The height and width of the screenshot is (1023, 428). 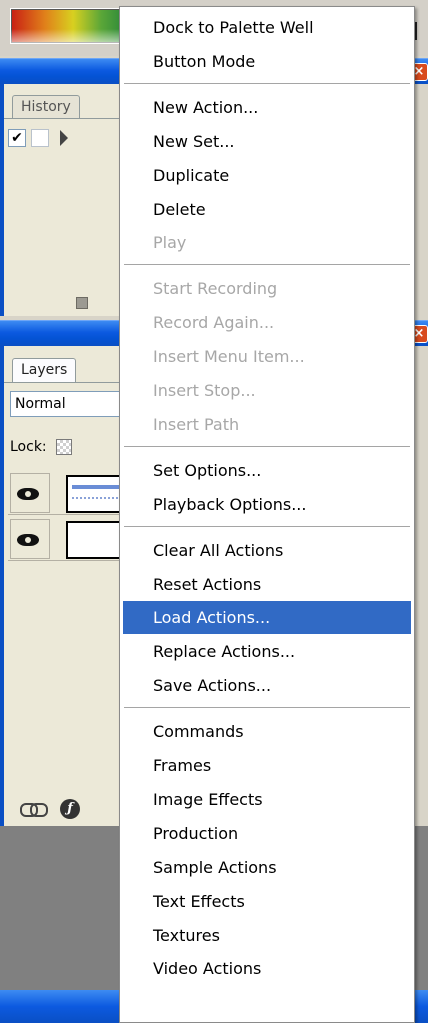 I want to click on history-scrollbar, so click(x=421, y=200).